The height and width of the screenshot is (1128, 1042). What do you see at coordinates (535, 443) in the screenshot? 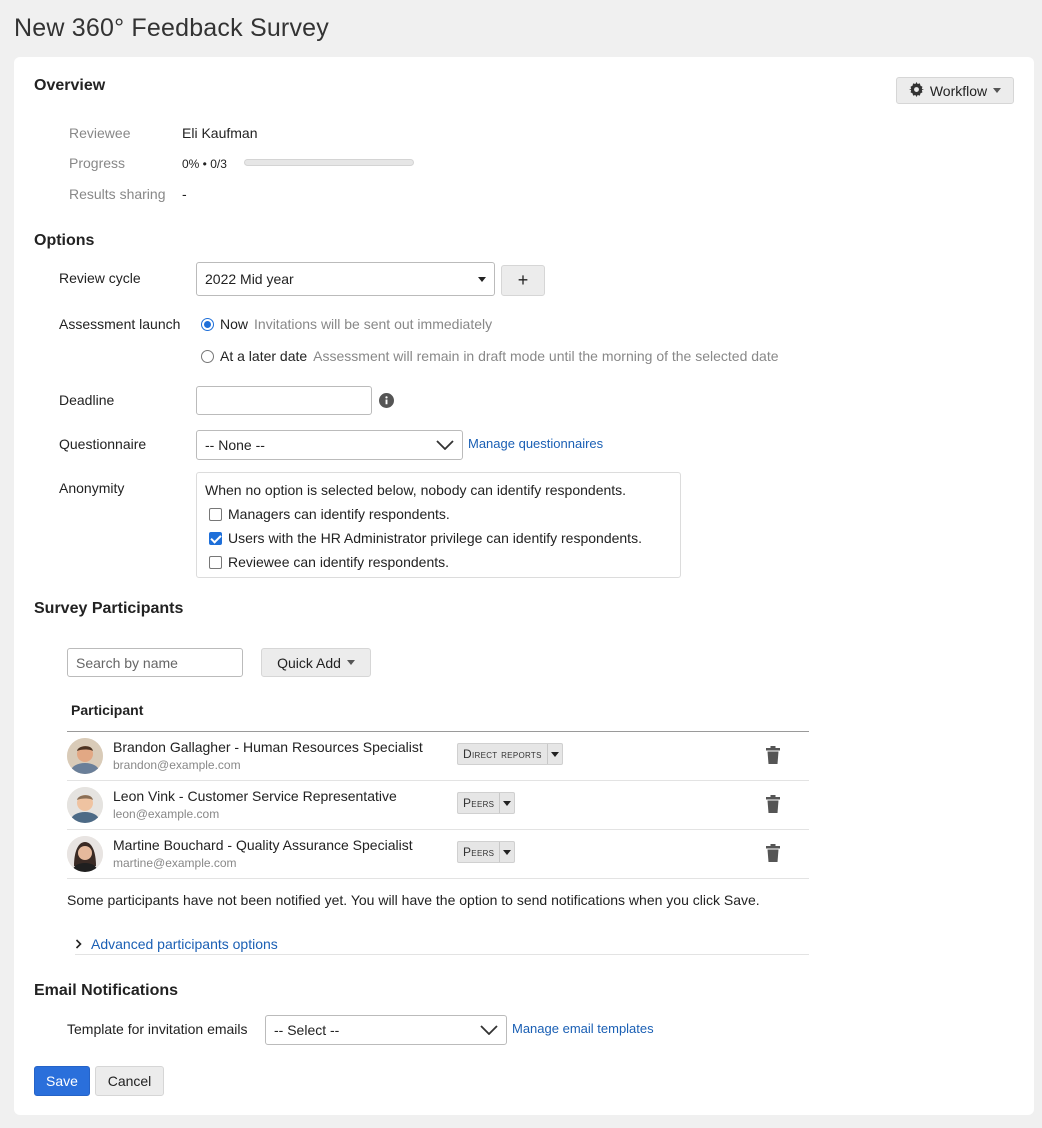
I see `manage-questionnaires-link: Manage questionnaires` at bounding box center [535, 443].